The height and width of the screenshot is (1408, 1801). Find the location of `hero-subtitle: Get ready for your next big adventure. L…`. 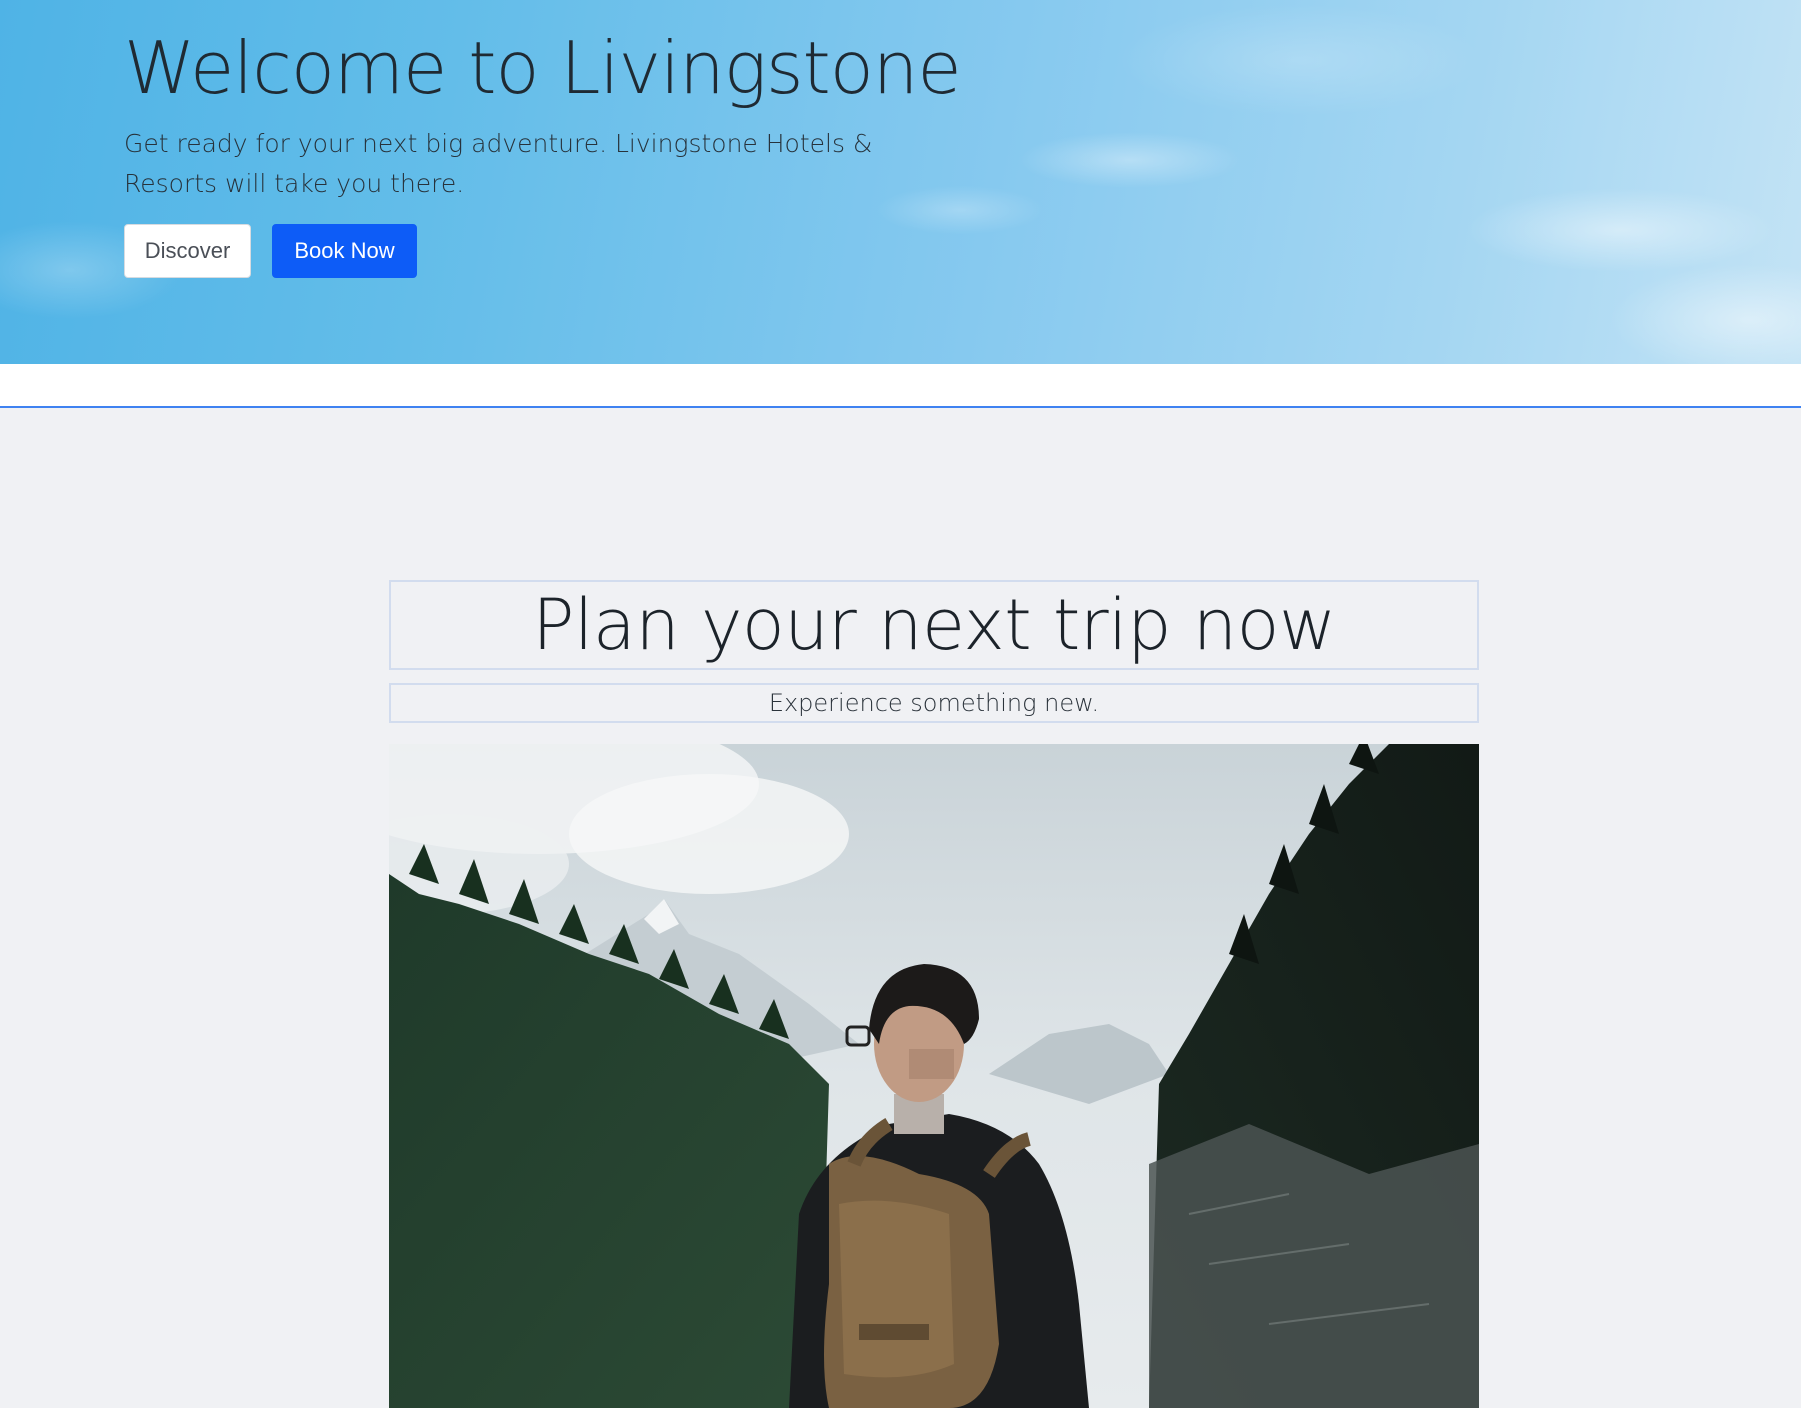

hero-subtitle: Get ready for your next big adventure. L… is located at coordinates (498, 163).